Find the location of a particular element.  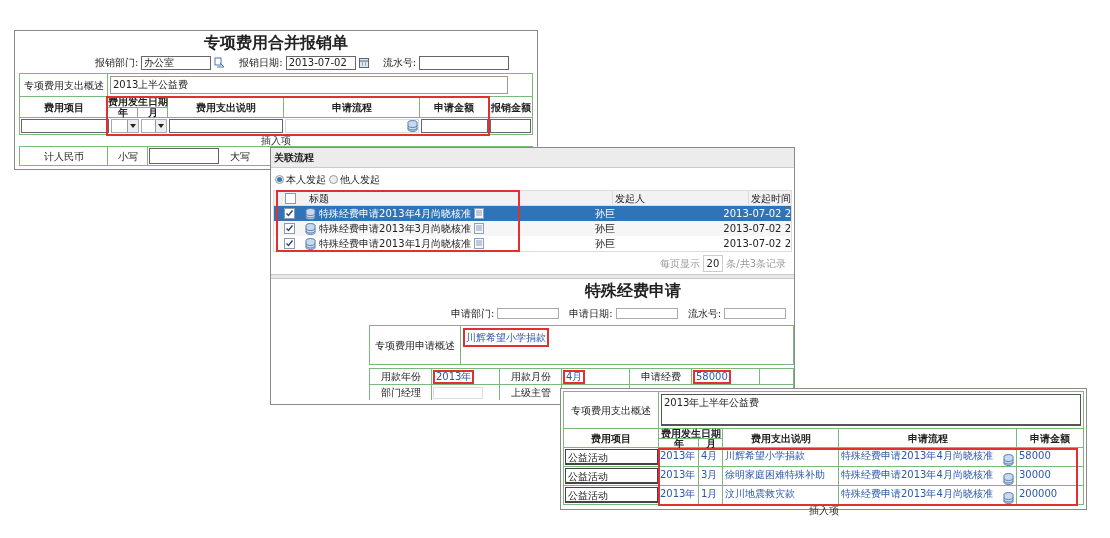

field-value: 2013年 is located at coordinates (454, 376).